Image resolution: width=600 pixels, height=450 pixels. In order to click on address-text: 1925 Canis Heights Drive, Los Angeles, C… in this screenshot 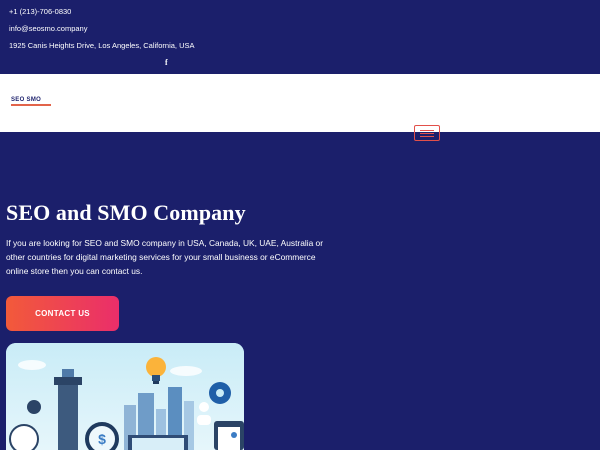, I will do `click(102, 45)`.